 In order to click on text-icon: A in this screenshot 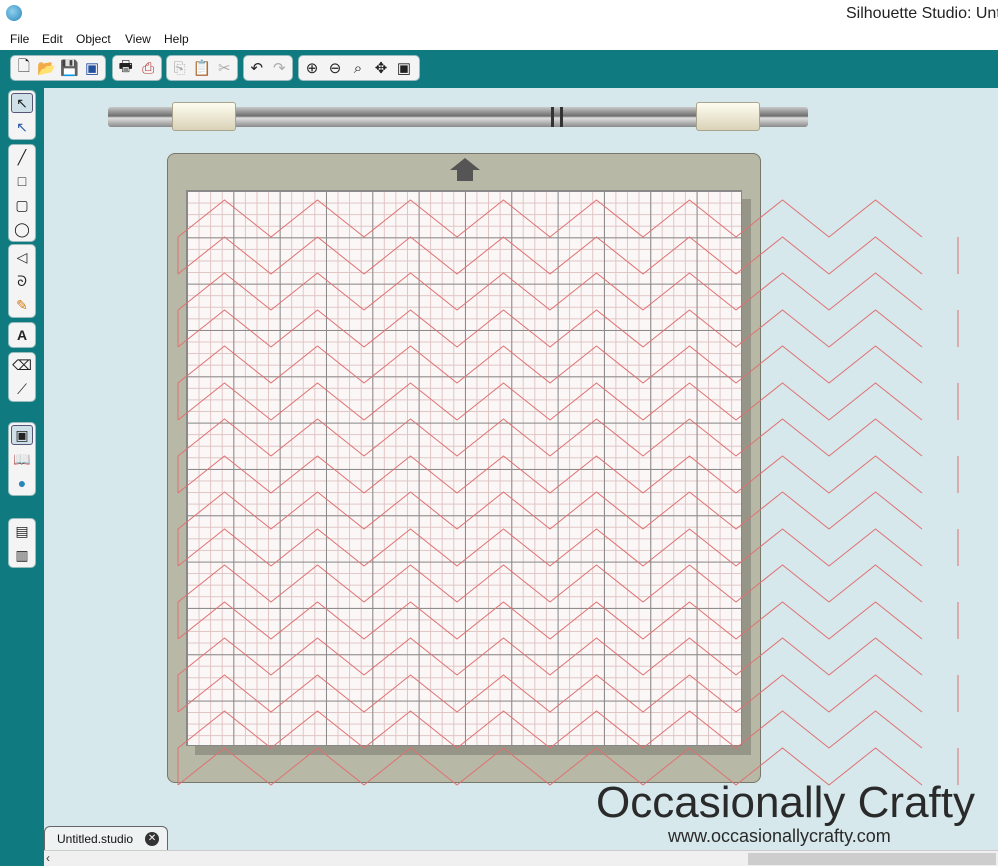, I will do `click(22, 335)`.